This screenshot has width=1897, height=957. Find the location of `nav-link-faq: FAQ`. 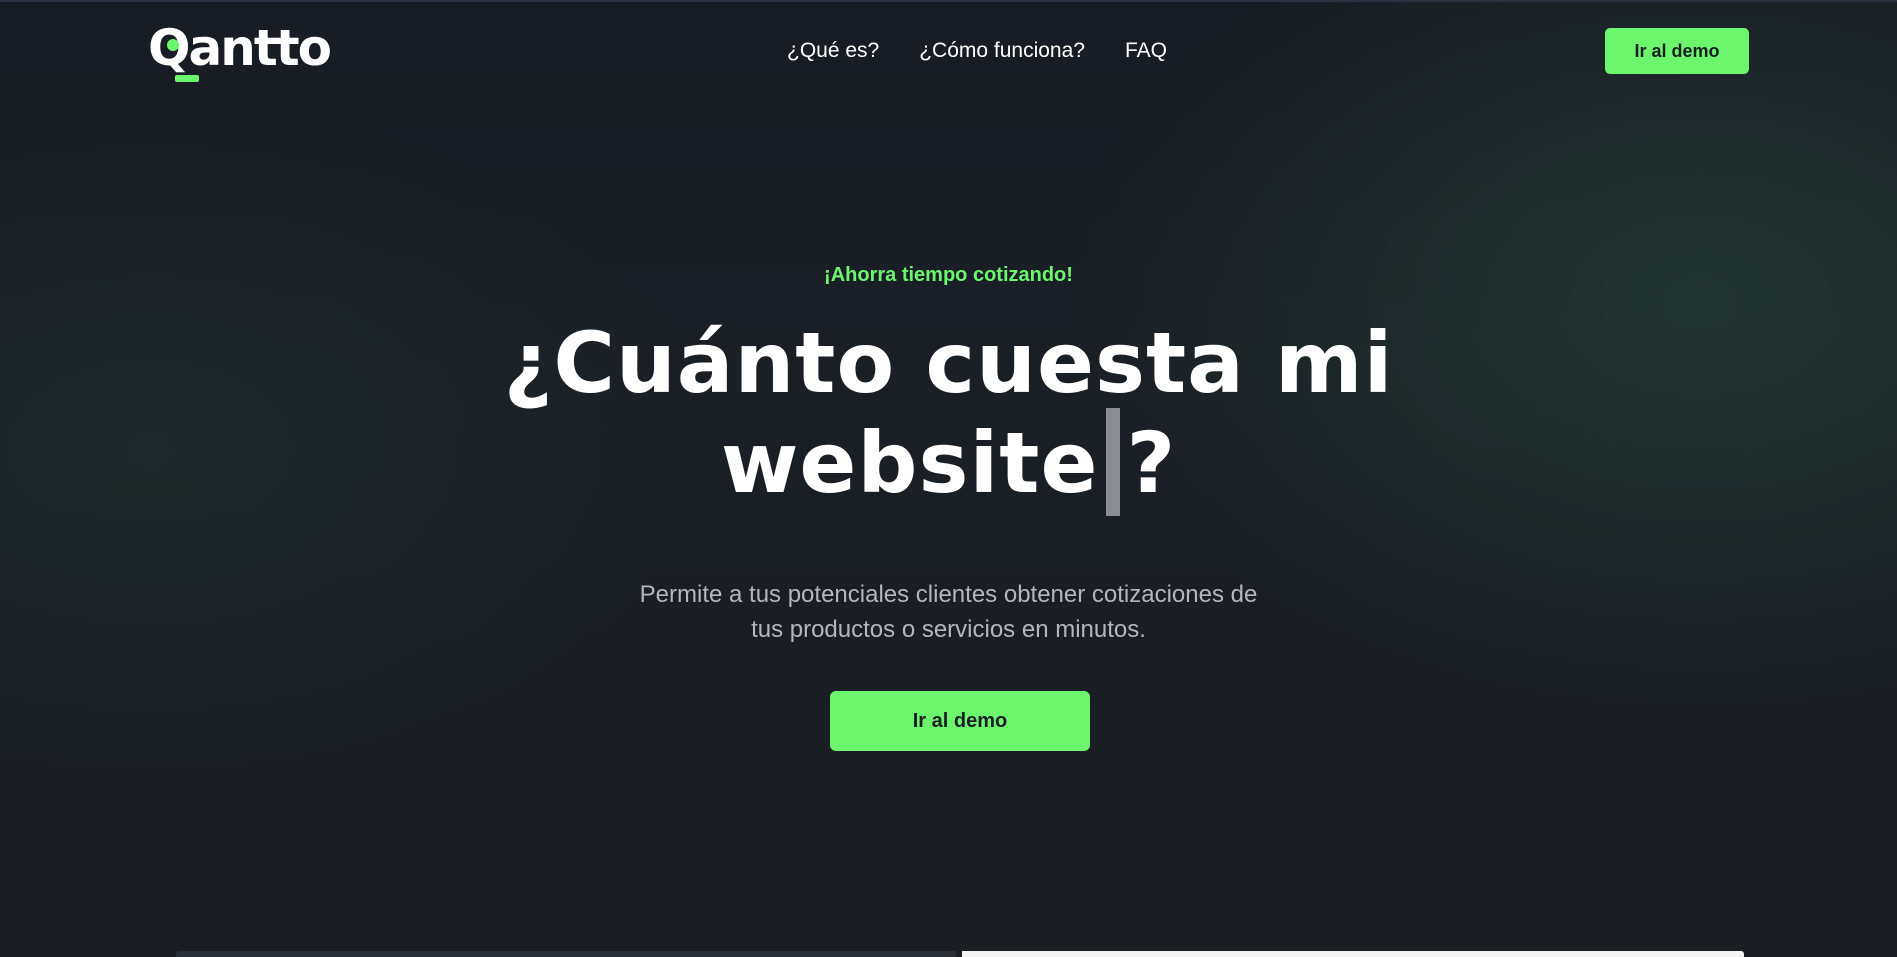

nav-link-faq: FAQ is located at coordinates (1146, 51).